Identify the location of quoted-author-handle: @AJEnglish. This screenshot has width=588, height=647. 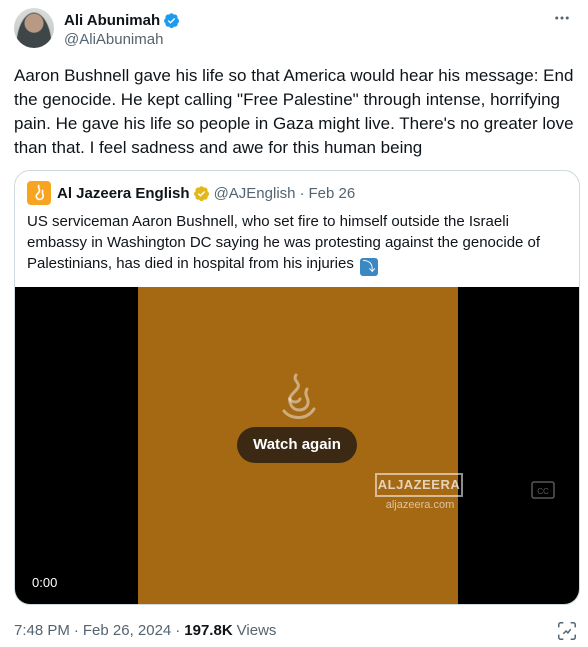
(254, 193).